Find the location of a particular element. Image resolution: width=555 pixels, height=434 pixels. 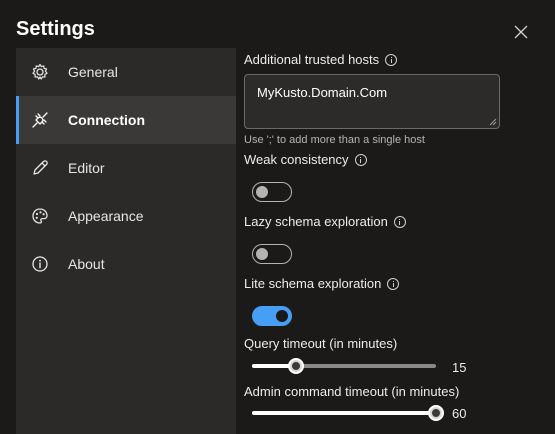

slider-fill is located at coordinates (344, 413).